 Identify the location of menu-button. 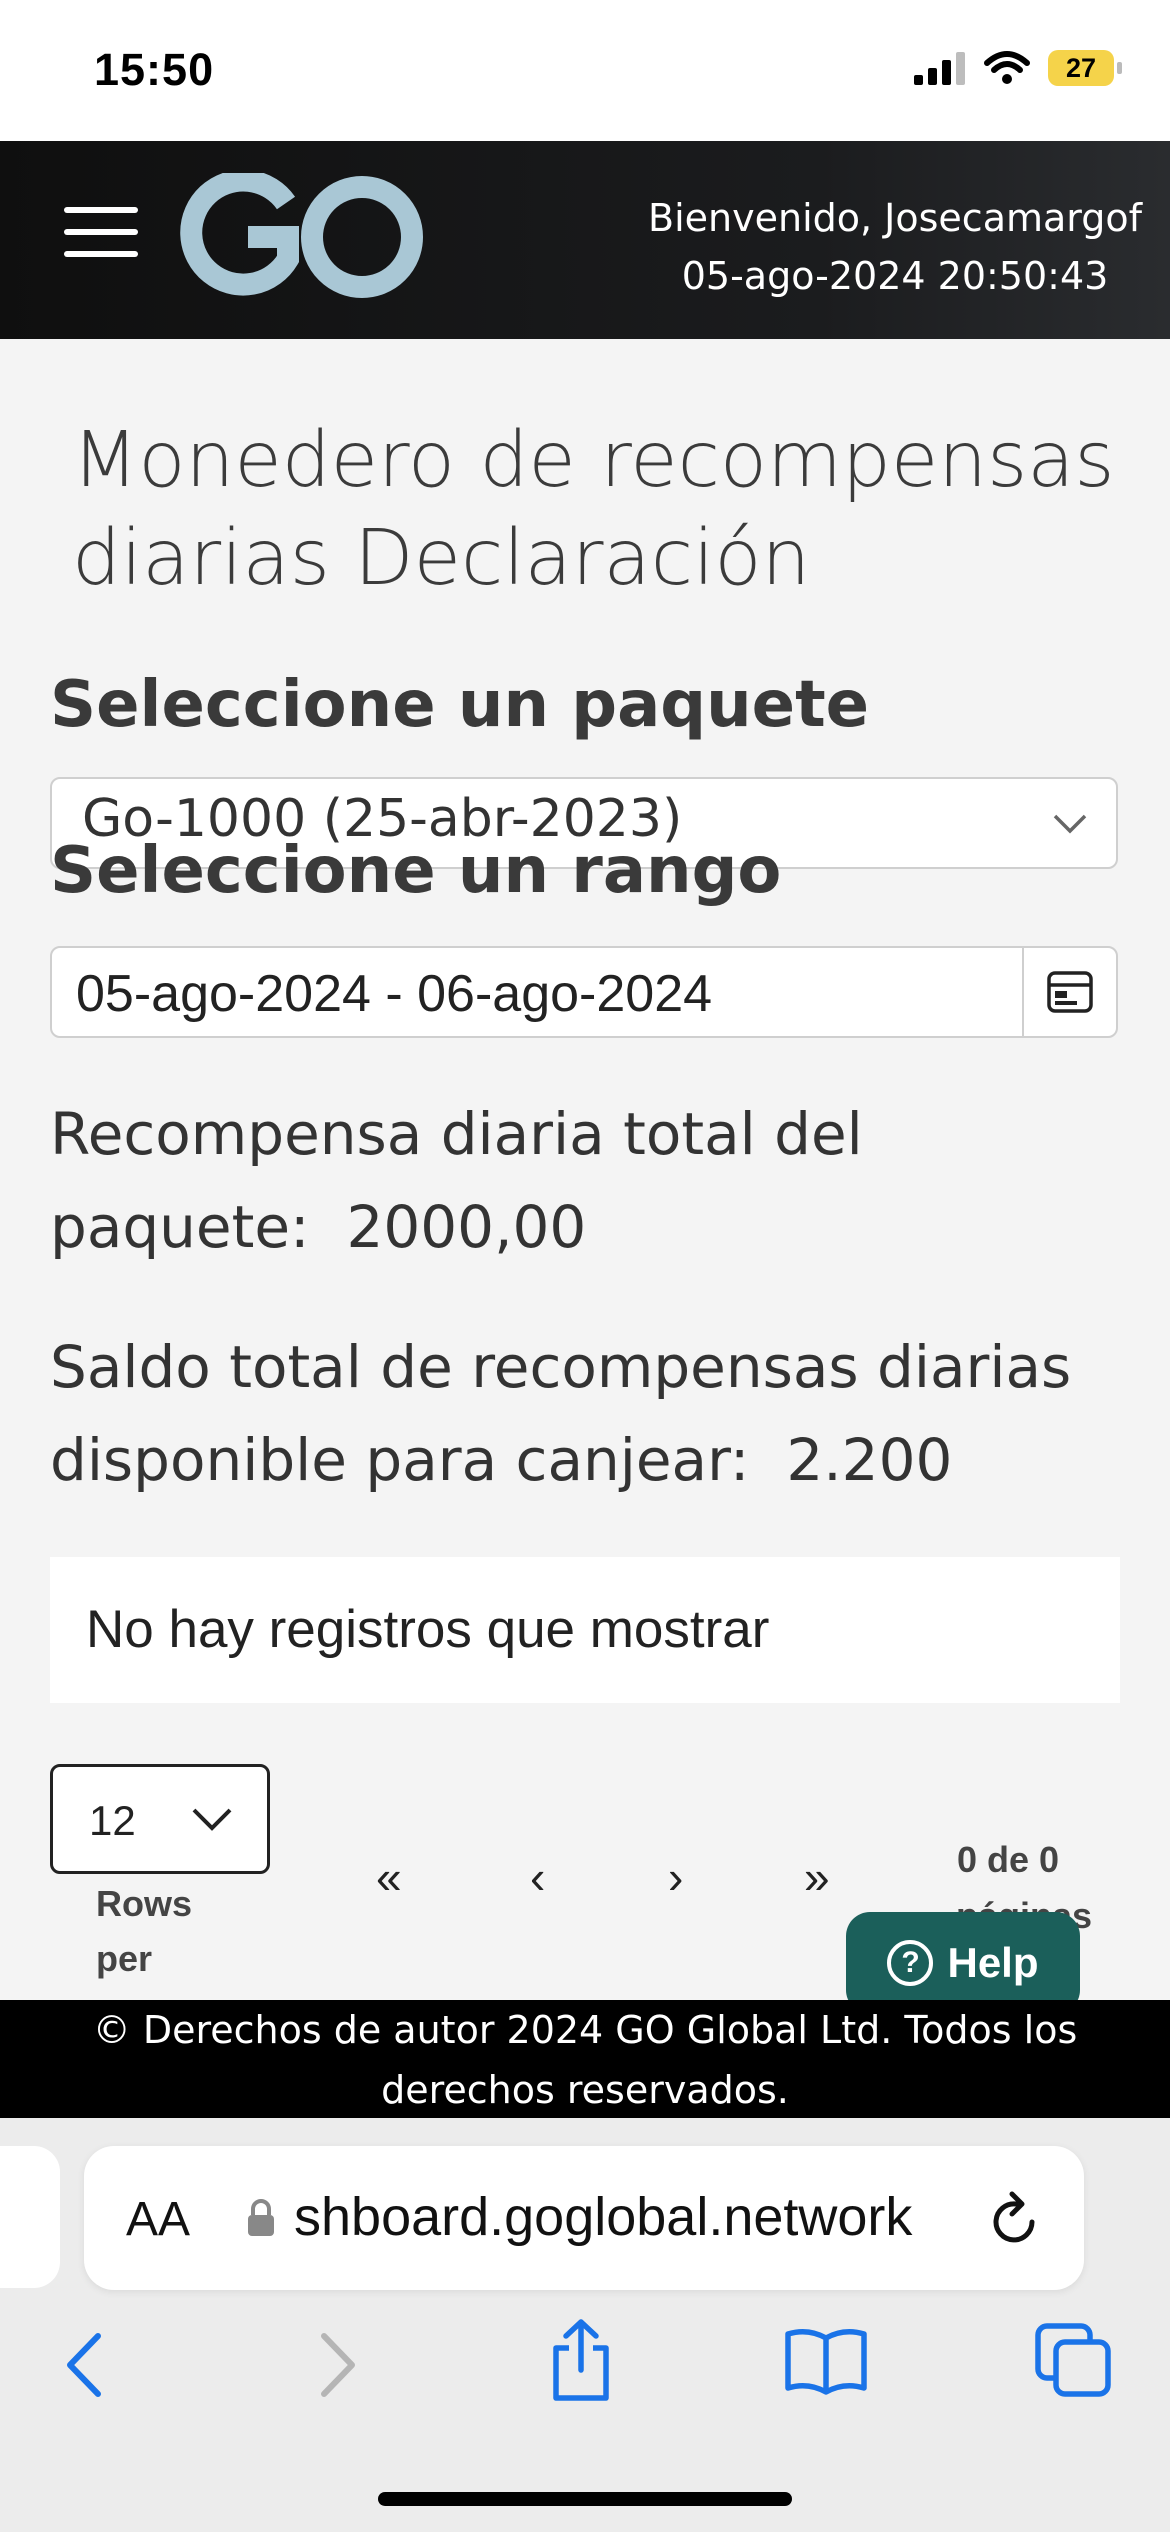
(102, 233).